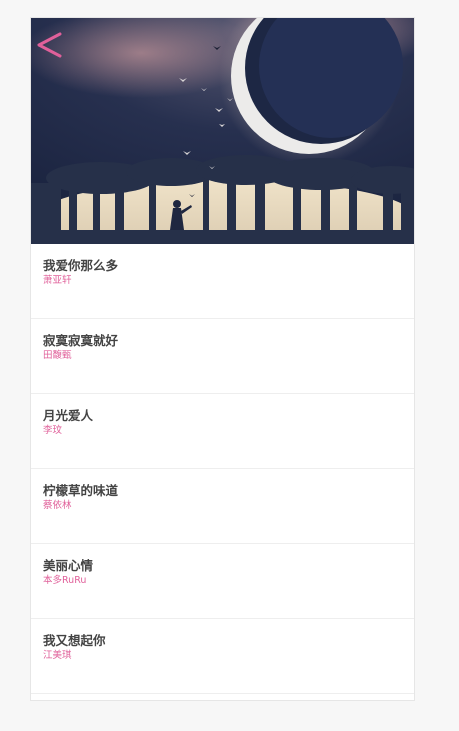  Describe the element at coordinates (57, 505) in the screenshot. I see `song-artist: 蔡依林` at that location.